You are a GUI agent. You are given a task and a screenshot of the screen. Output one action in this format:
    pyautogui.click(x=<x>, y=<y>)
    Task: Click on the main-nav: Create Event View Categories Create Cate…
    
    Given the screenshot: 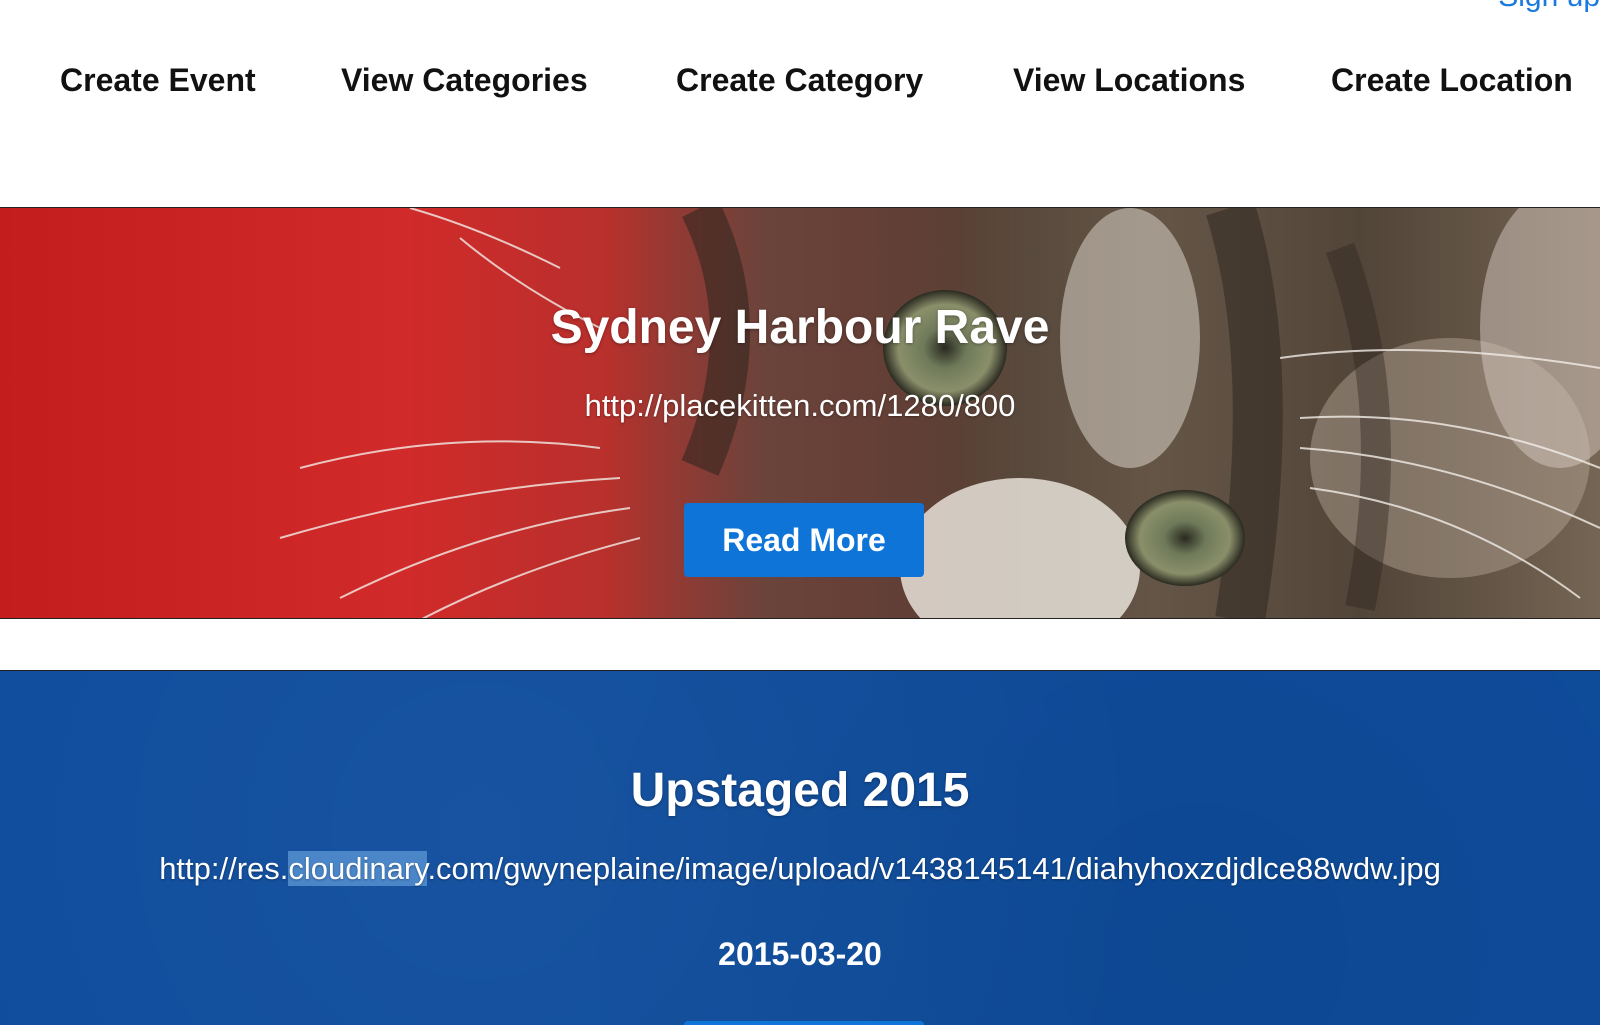 What is the action you would take?
    pyautogui.click(x=800, y=87)
    